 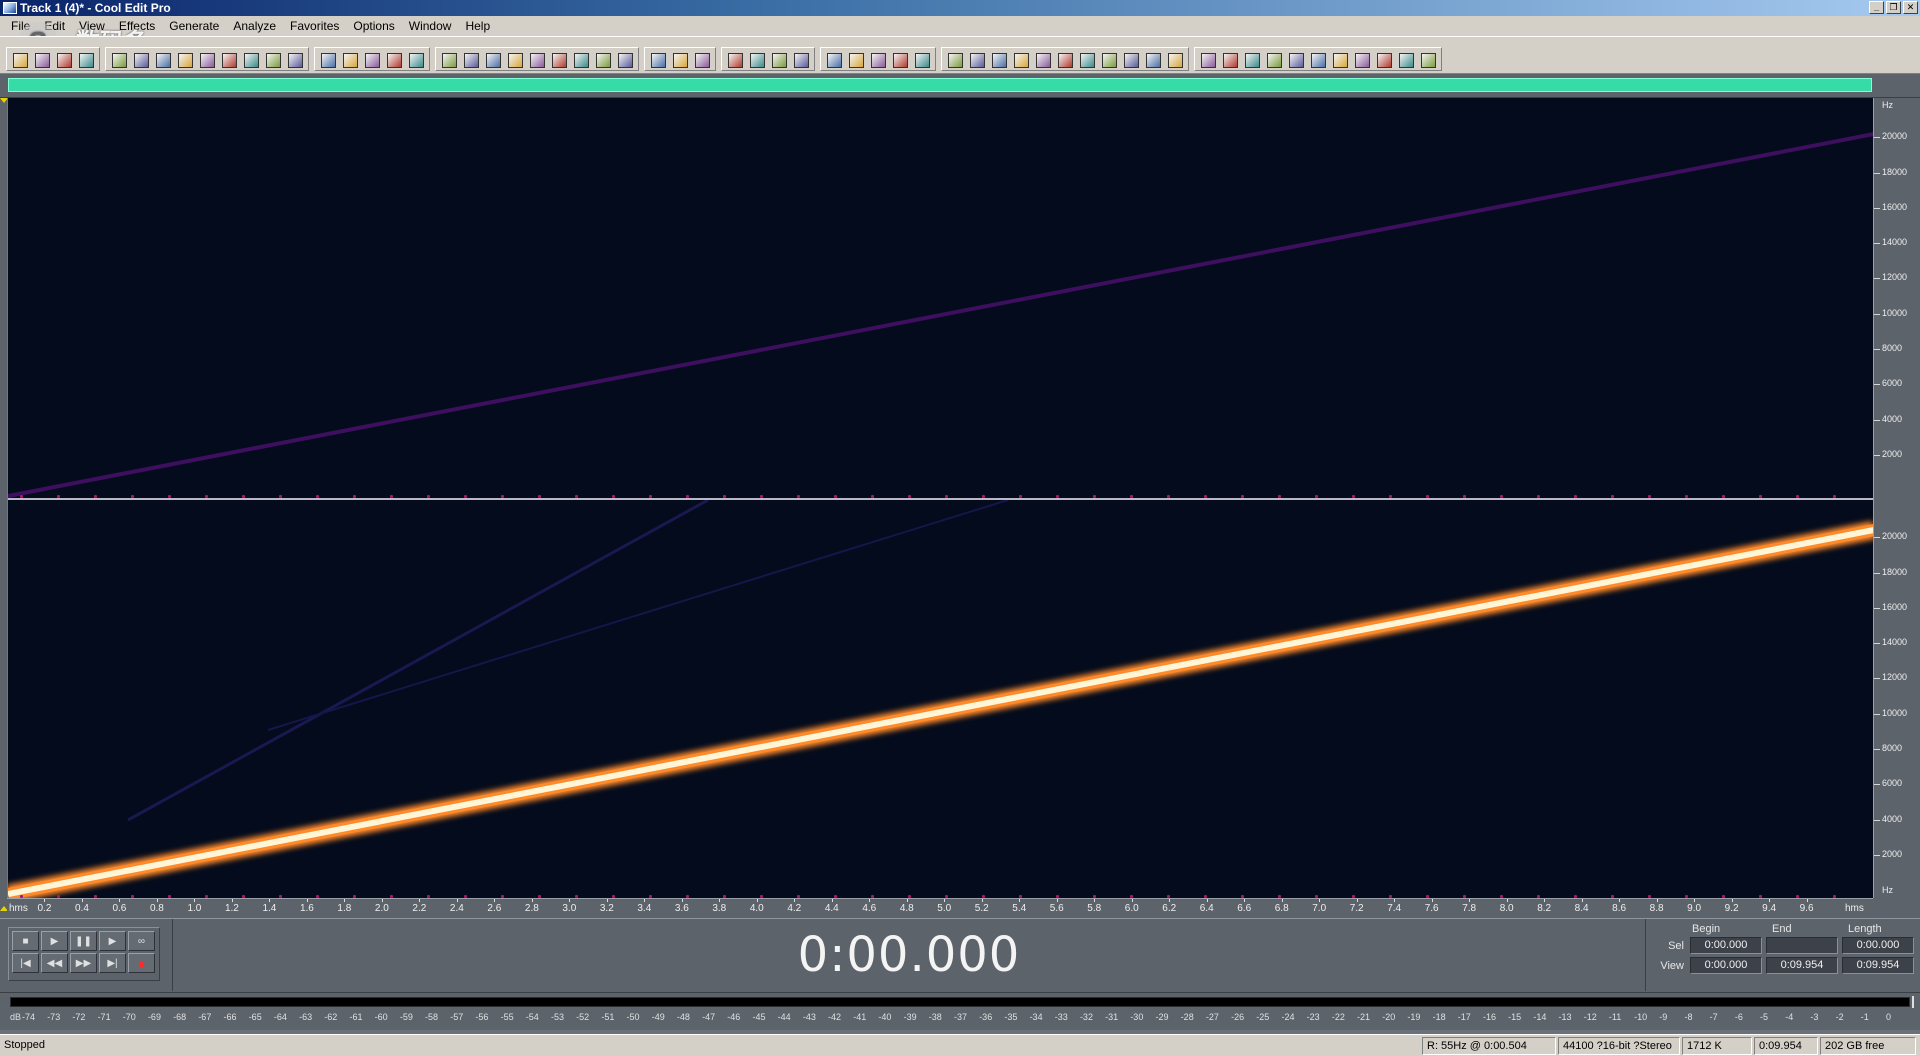 What do you see at coordinates (940, 85) in the screenshot?
I see `view-range-indicator` at bounding box center [940, 85].